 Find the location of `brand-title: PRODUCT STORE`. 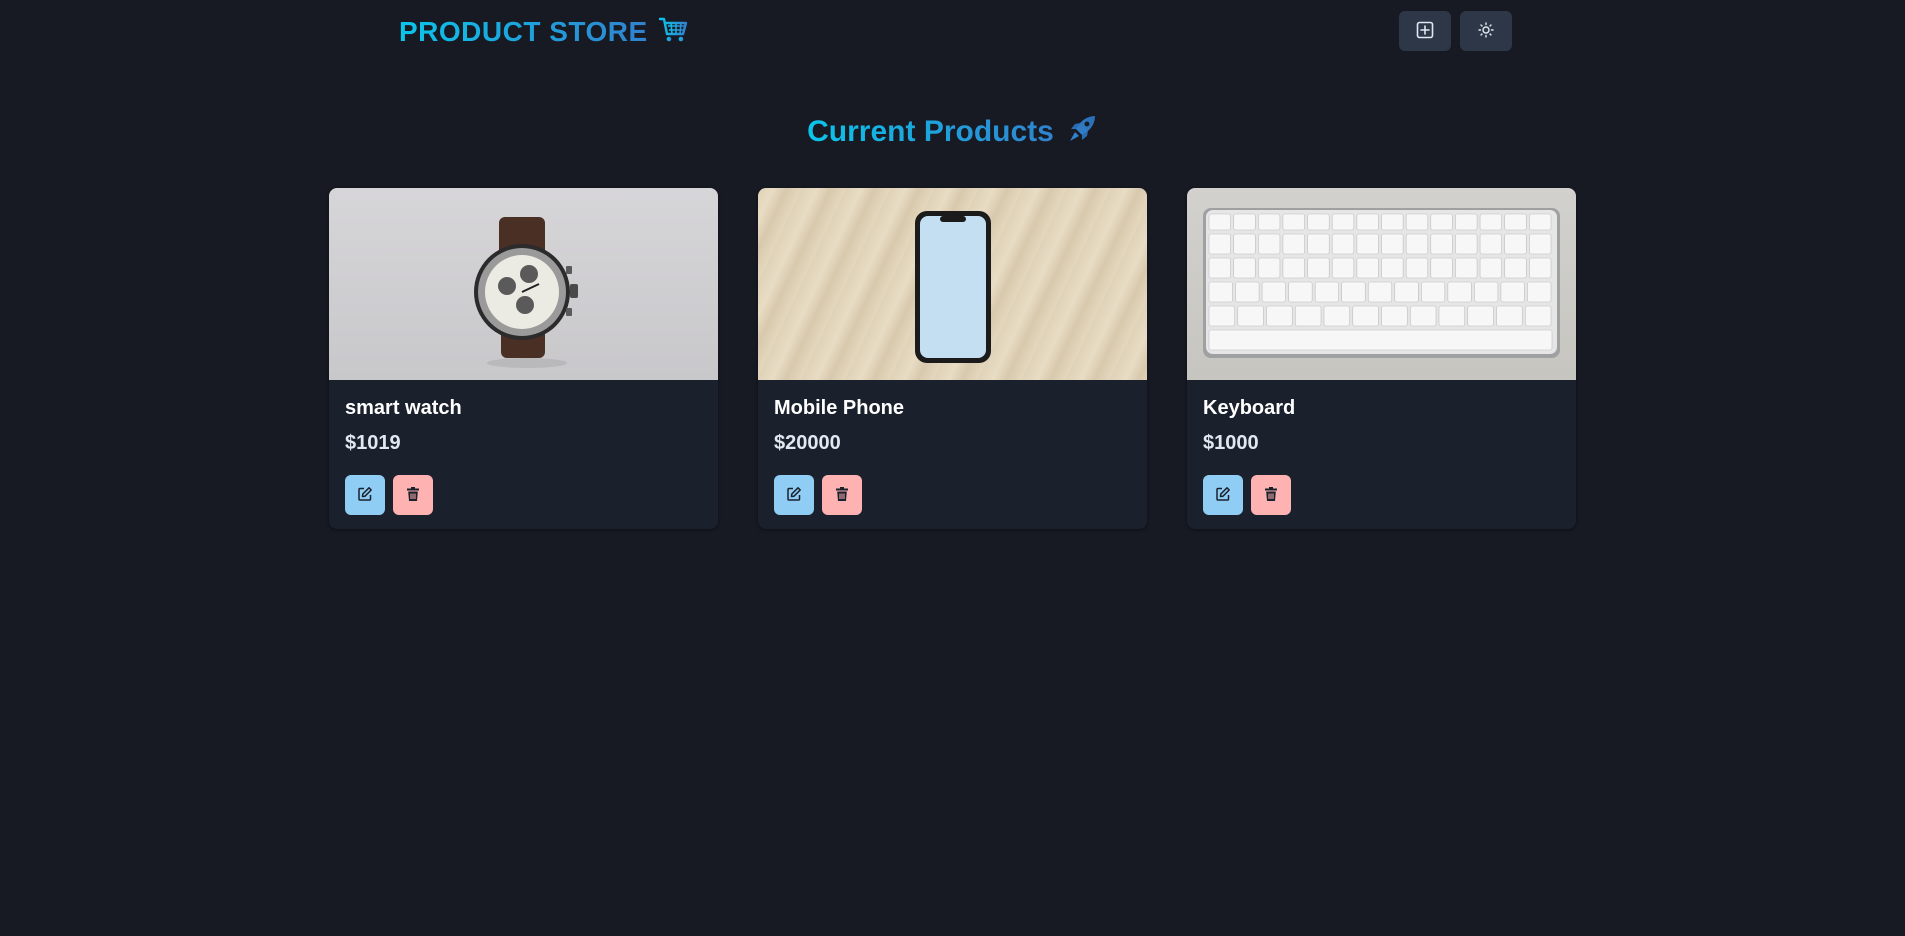

brand-title: PRODUCT STORE is located at coordinates (523, 31).